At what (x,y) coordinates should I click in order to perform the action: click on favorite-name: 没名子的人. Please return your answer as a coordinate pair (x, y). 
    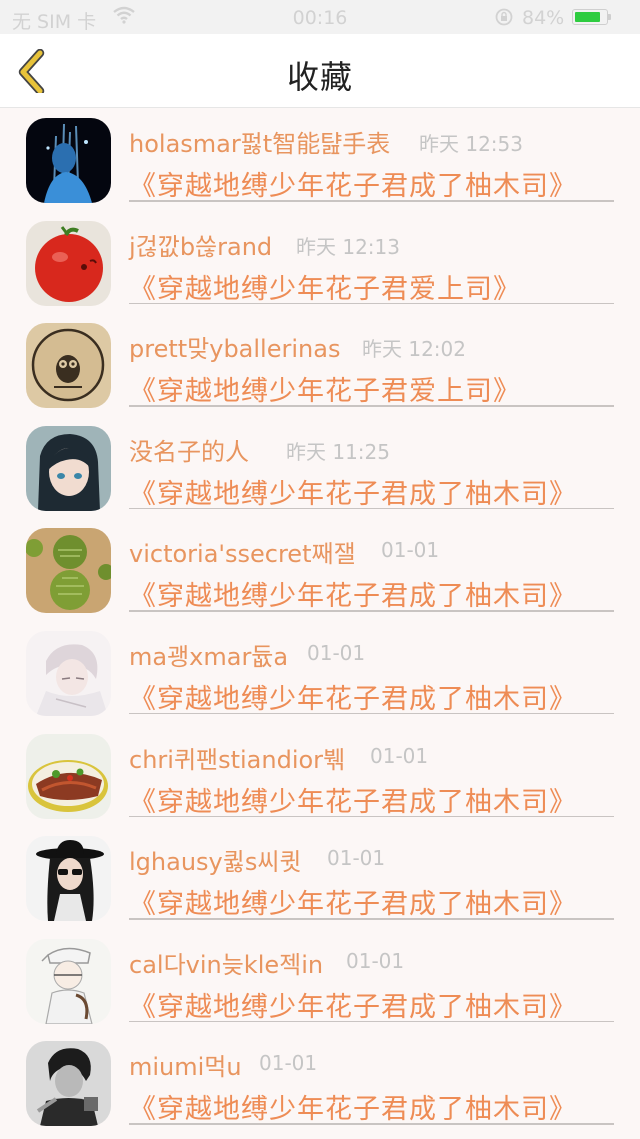
    Looking at the image, I should click on (189, 451).